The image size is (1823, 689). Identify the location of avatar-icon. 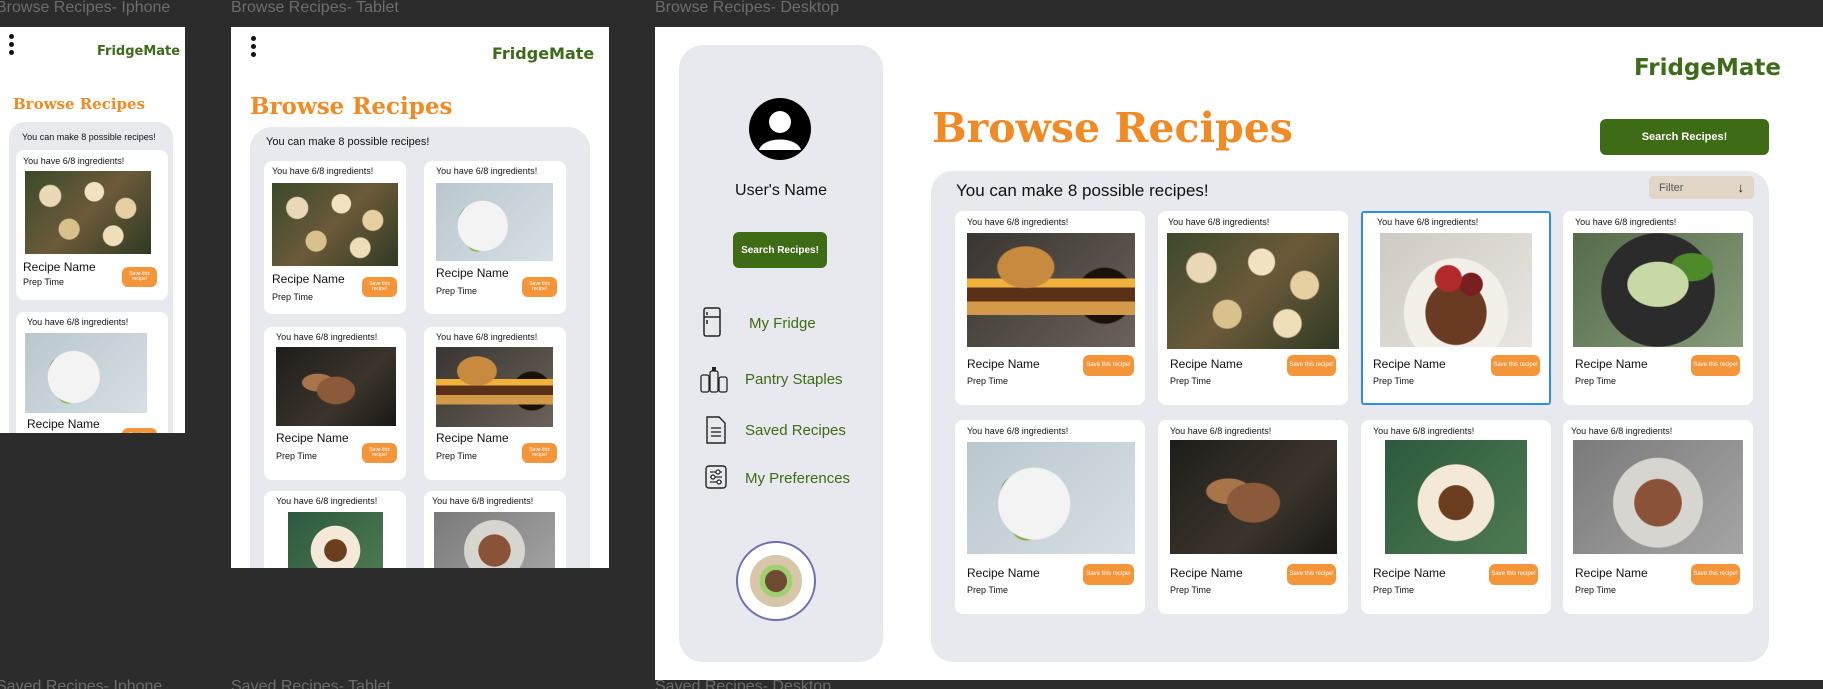
(780, 129).